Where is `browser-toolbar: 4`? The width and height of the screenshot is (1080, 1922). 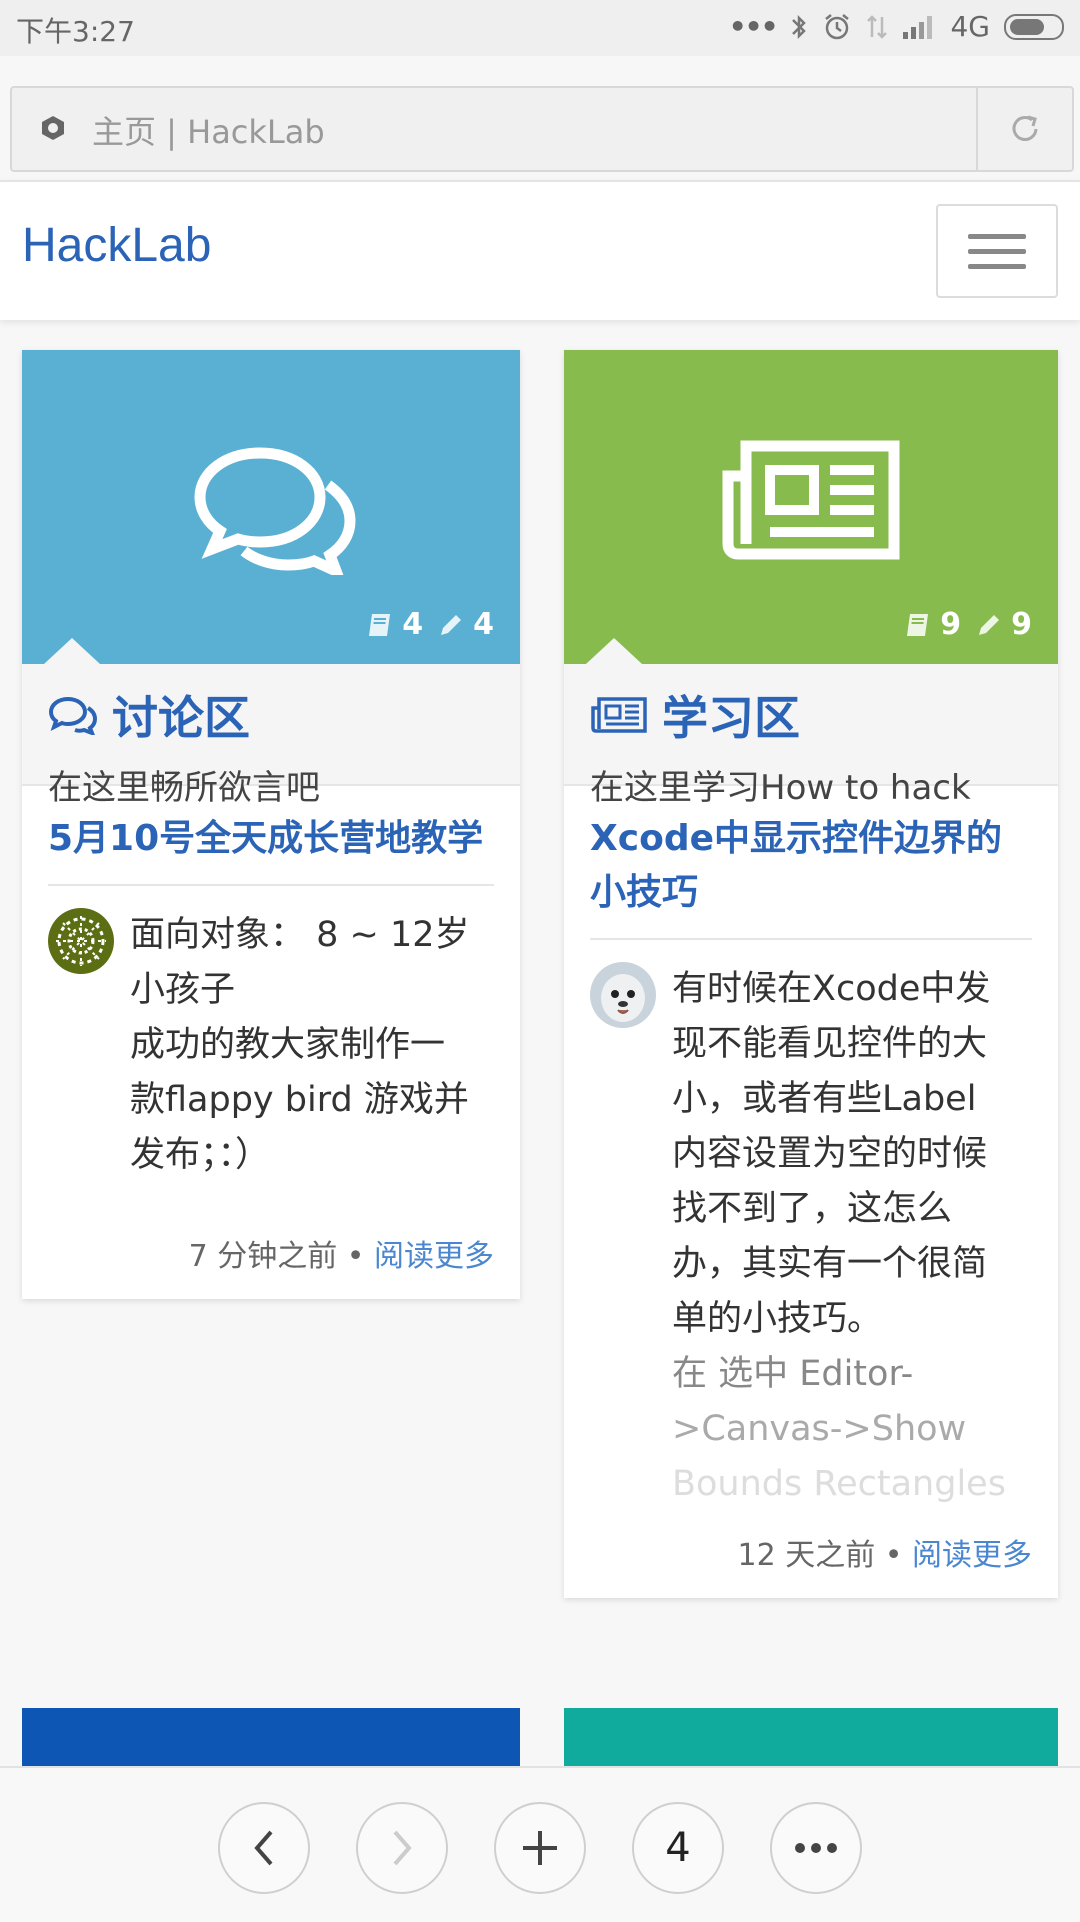
browser-toolbar: 4 is located at coordinates (540, 1844).